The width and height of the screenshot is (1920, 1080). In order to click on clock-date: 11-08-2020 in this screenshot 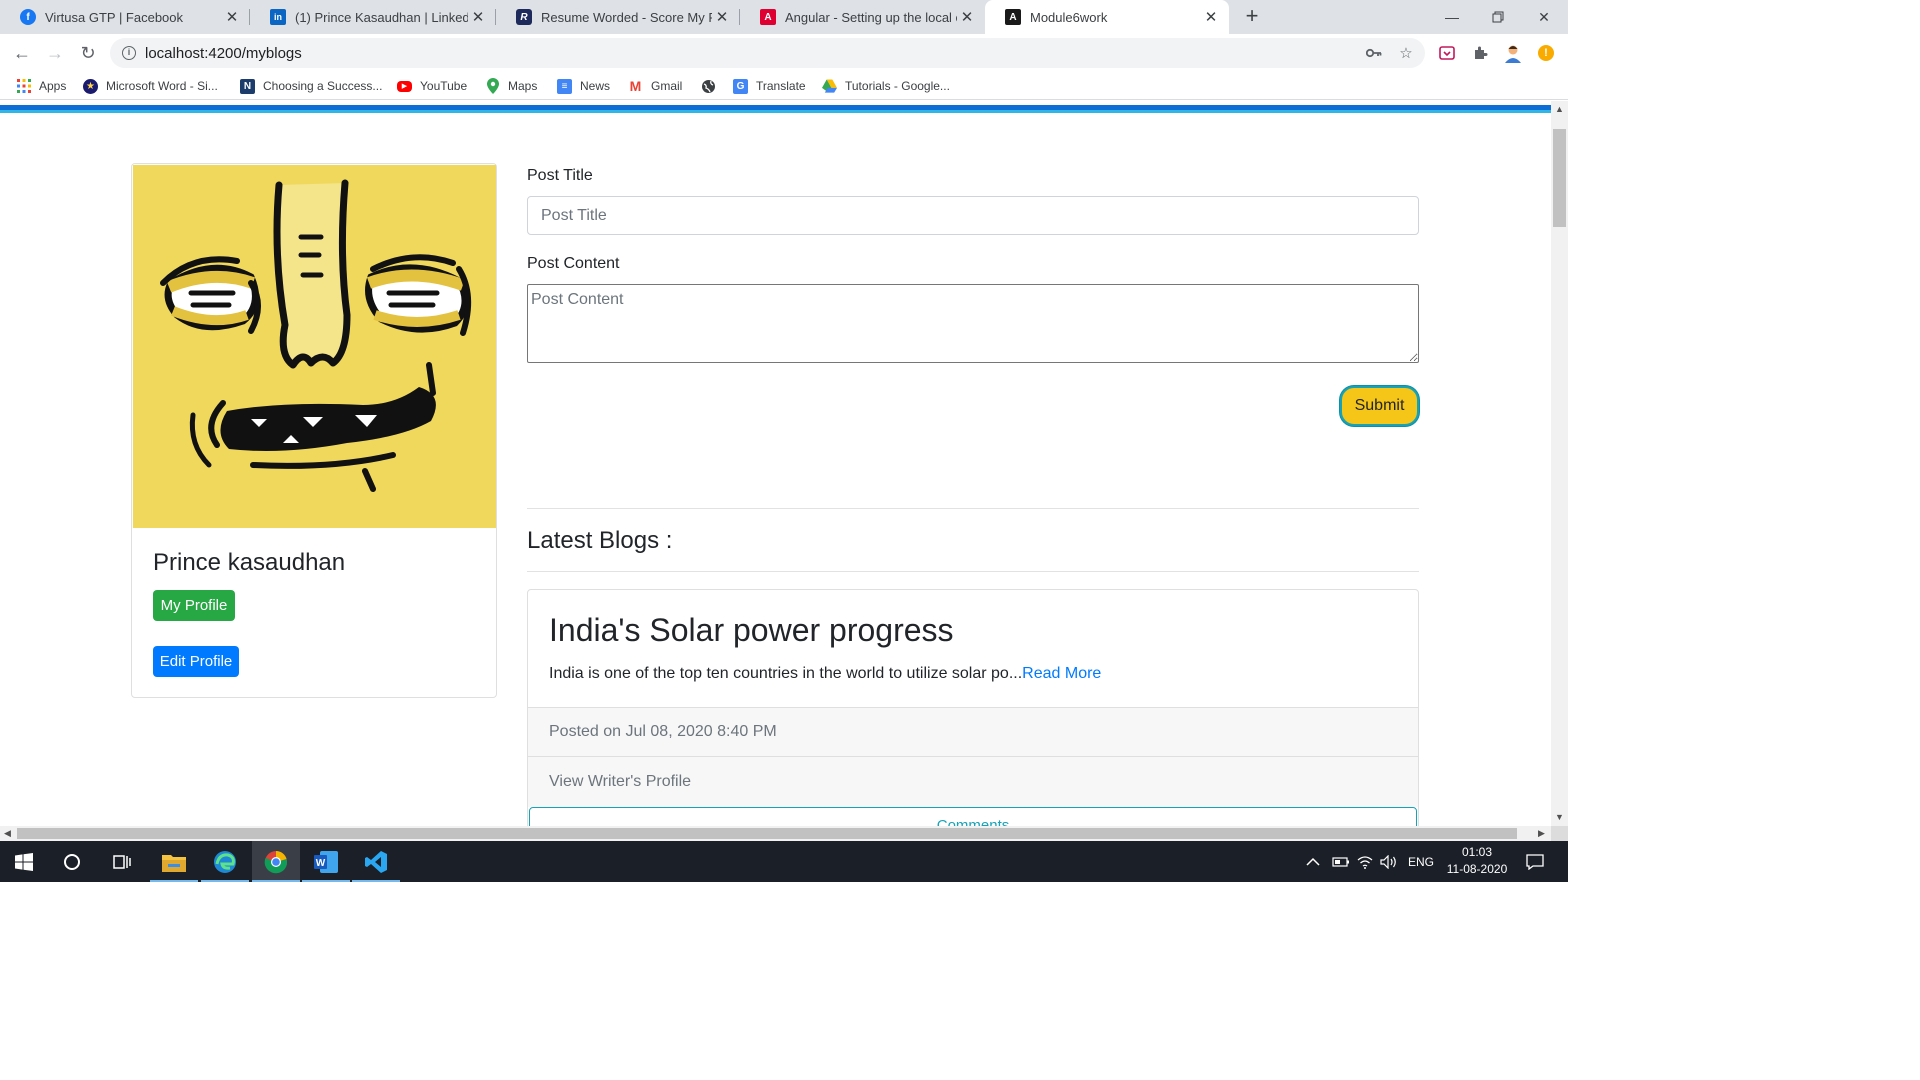, I will do `click(1477, 869)`.